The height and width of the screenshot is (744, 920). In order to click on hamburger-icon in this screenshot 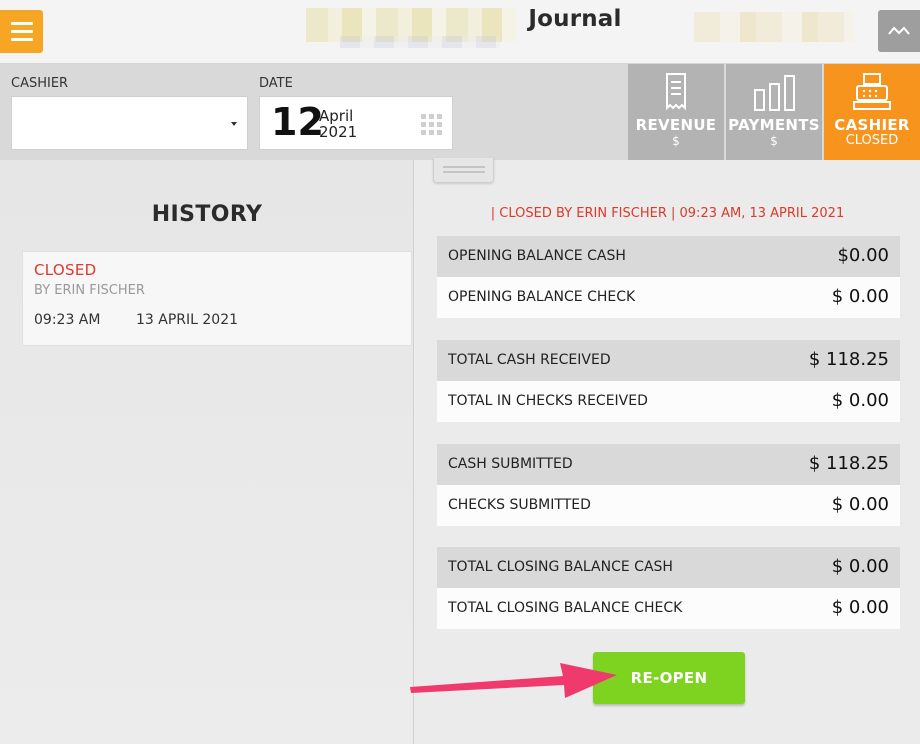, I will do `click(21, 39)`.